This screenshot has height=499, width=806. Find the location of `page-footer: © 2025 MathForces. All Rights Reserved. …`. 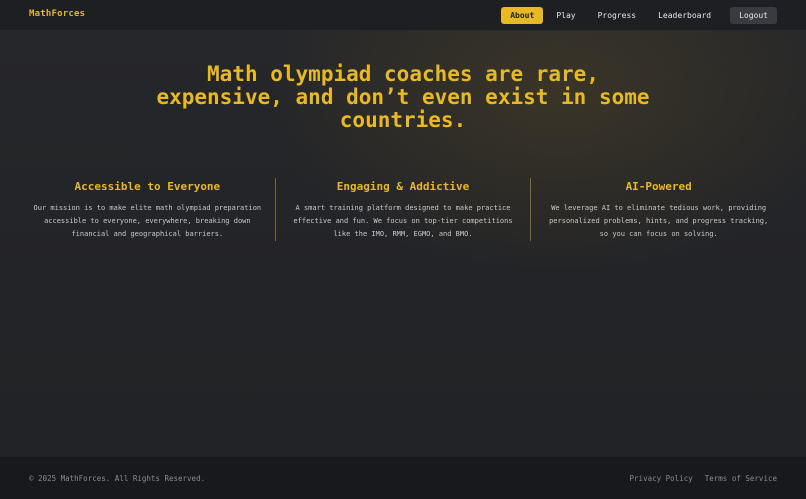

page-footer: © 2025 MathForces. All Rights Reserved. … is located at coordinates (403, 478).